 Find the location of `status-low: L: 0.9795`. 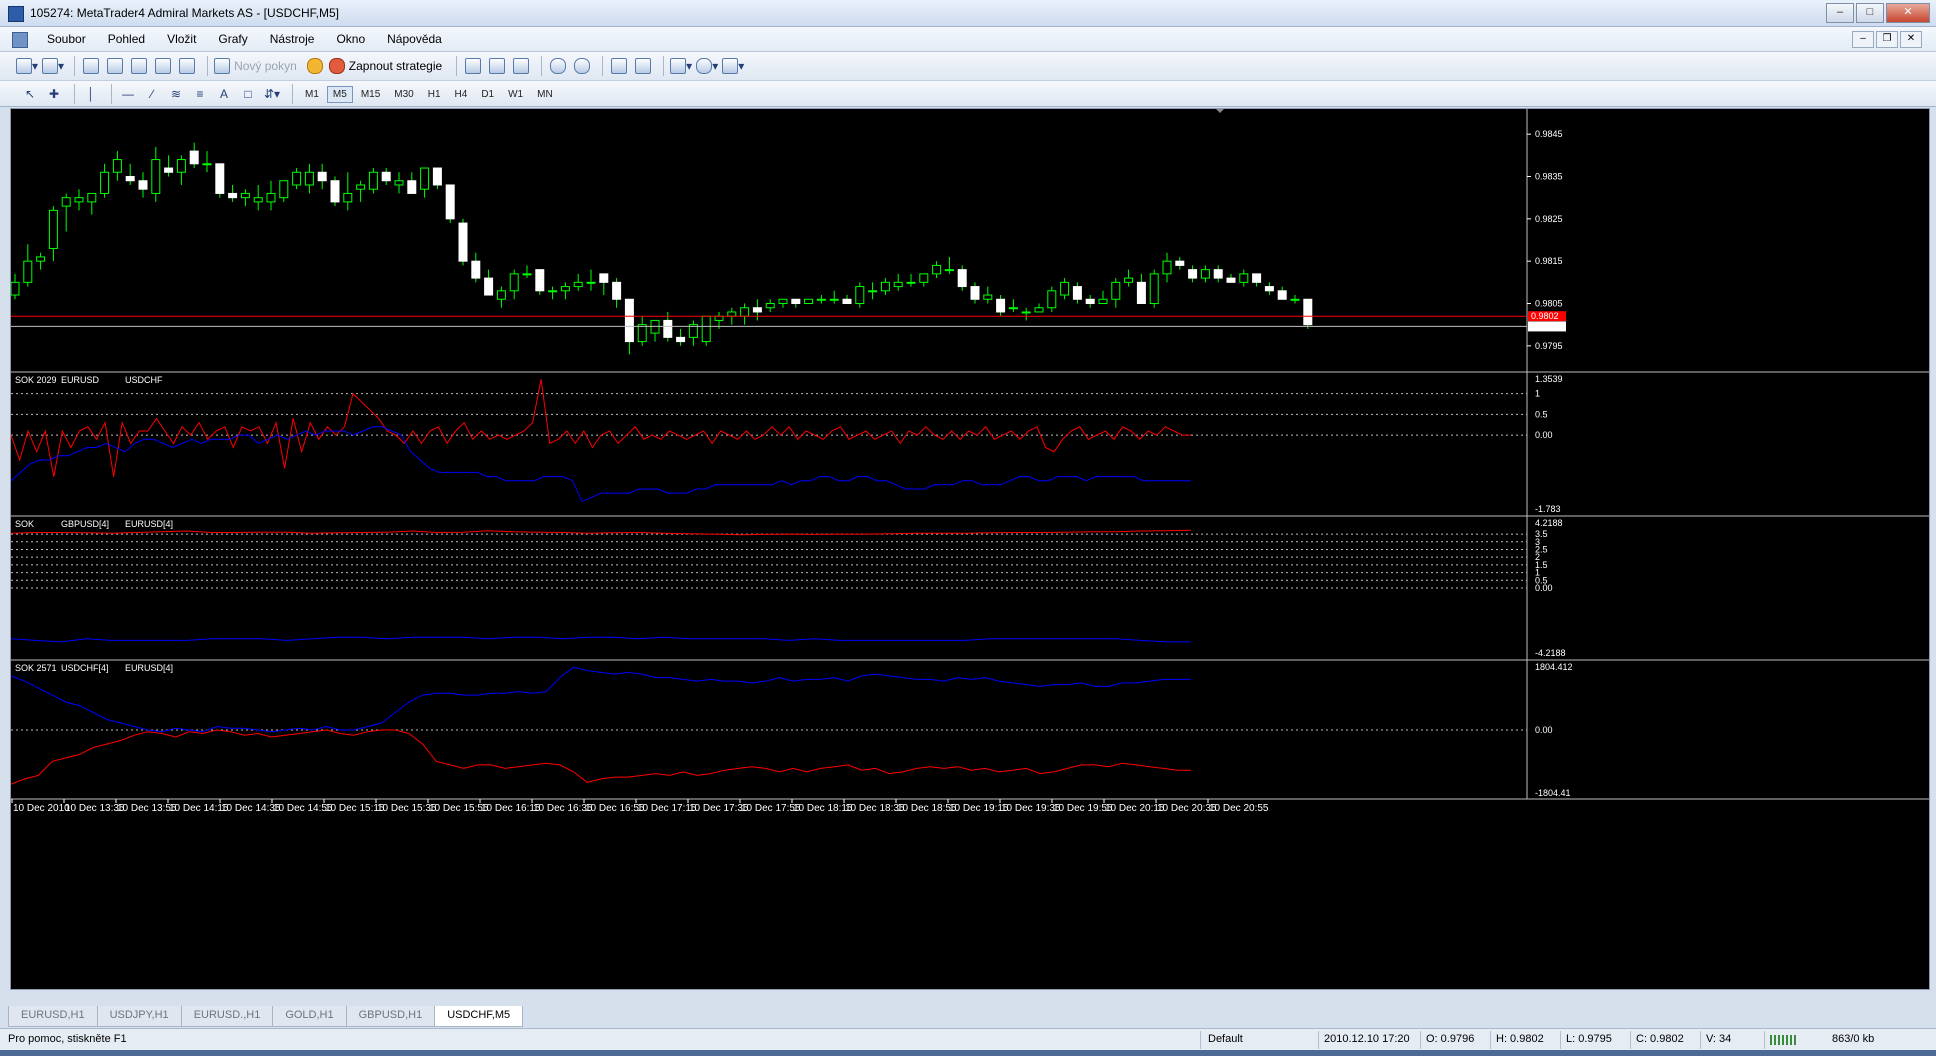

status-low: L: 0.9795 is located at coordinates (1589, 1039).